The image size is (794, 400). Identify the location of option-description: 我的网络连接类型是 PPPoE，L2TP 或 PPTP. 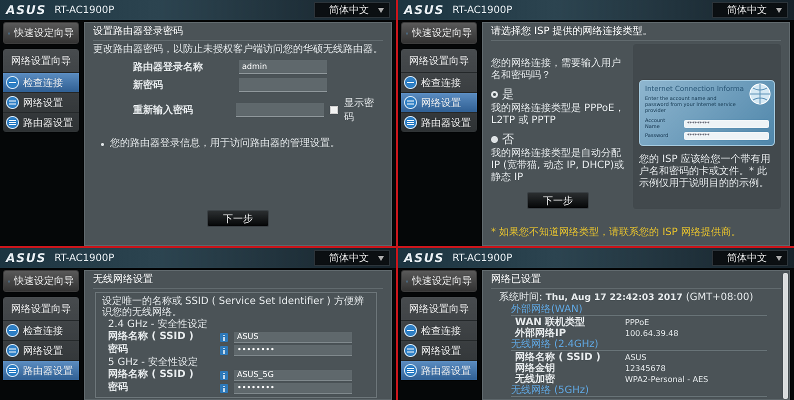
(558, 115).